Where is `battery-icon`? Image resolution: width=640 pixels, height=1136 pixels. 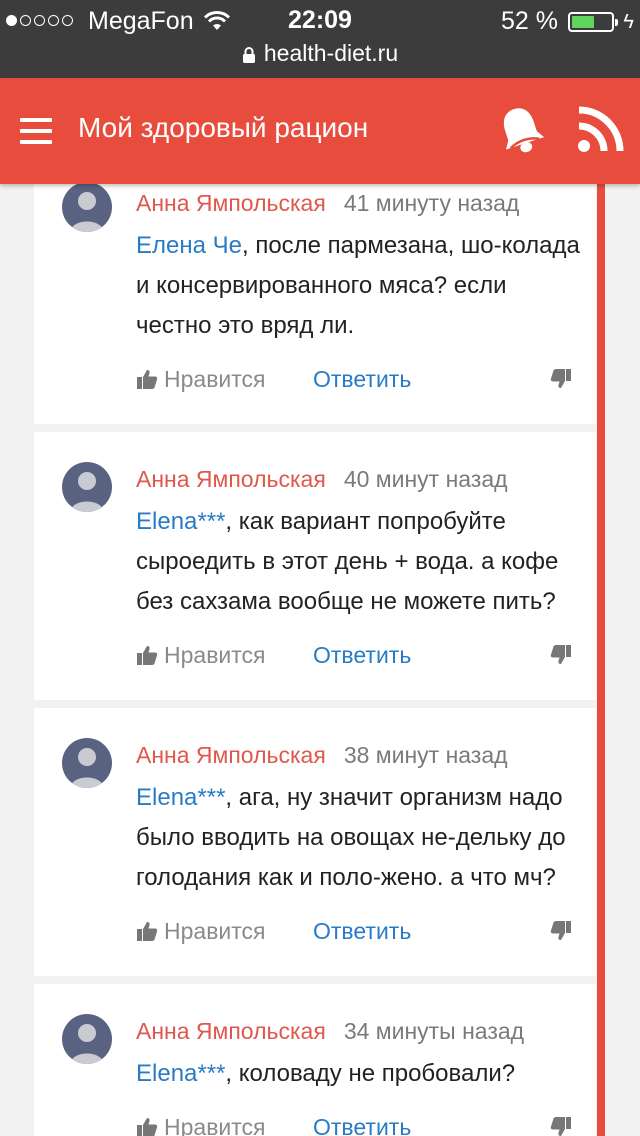 battery-icon is located at coordinates (593, 22).